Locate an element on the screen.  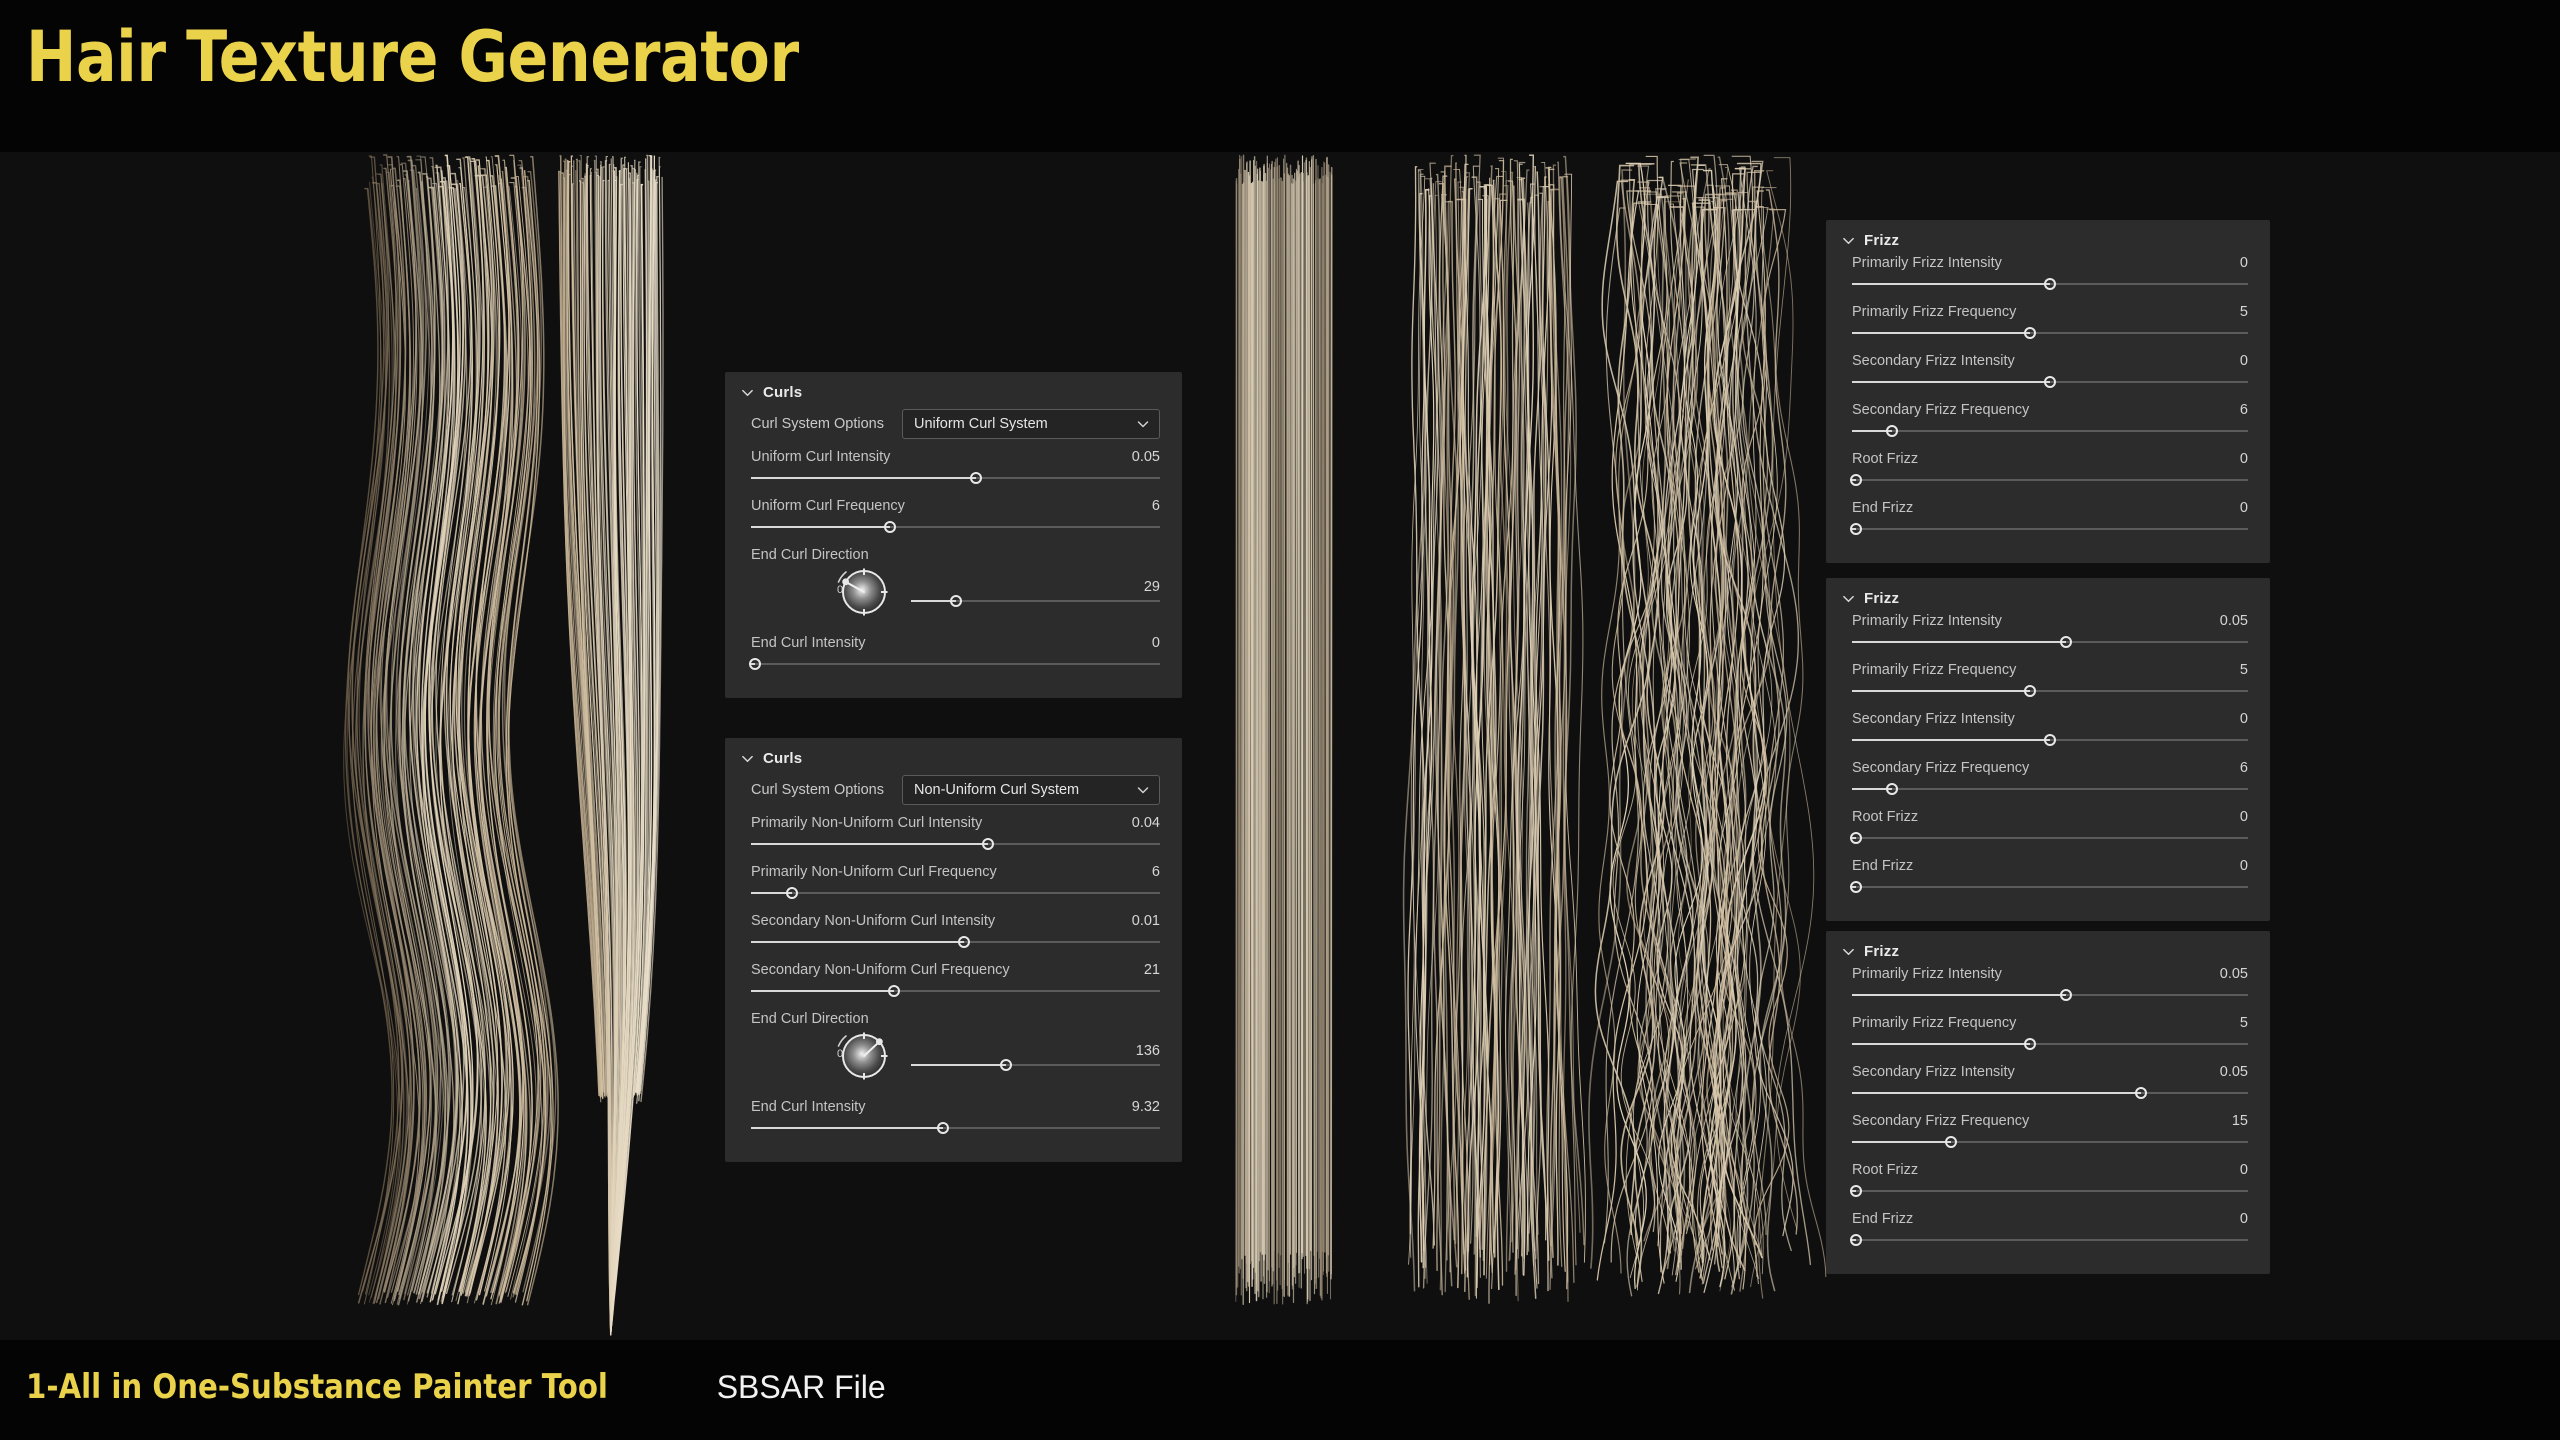
heavy-frizz-preview is located at coordinates (1707, 729).